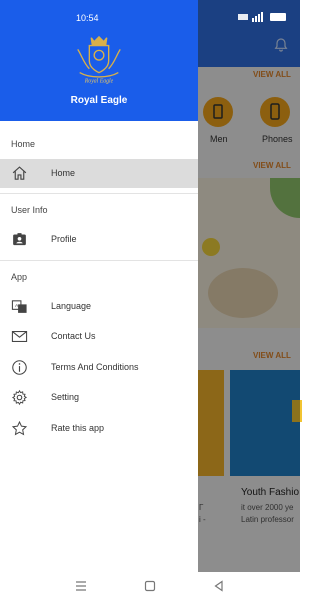  What do you see at coordinates (65, 397) in the screenshot?
I see `drawer-item-label: Setting` at bounding box center [65, 397].